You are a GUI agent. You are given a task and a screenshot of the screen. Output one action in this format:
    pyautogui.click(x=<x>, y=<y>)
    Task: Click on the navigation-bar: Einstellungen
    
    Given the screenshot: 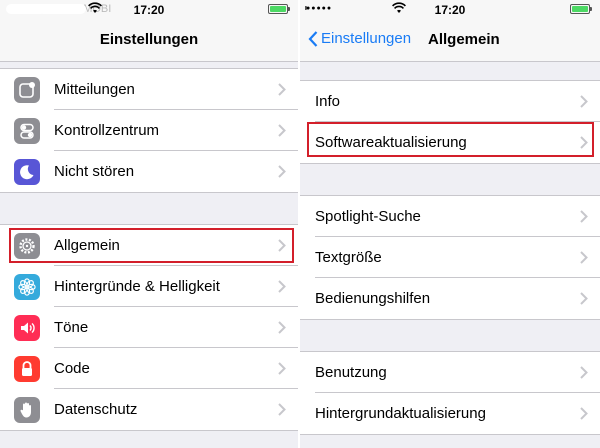 What is the action you would take?
    pyautogui.click(x=149, y=40)
    